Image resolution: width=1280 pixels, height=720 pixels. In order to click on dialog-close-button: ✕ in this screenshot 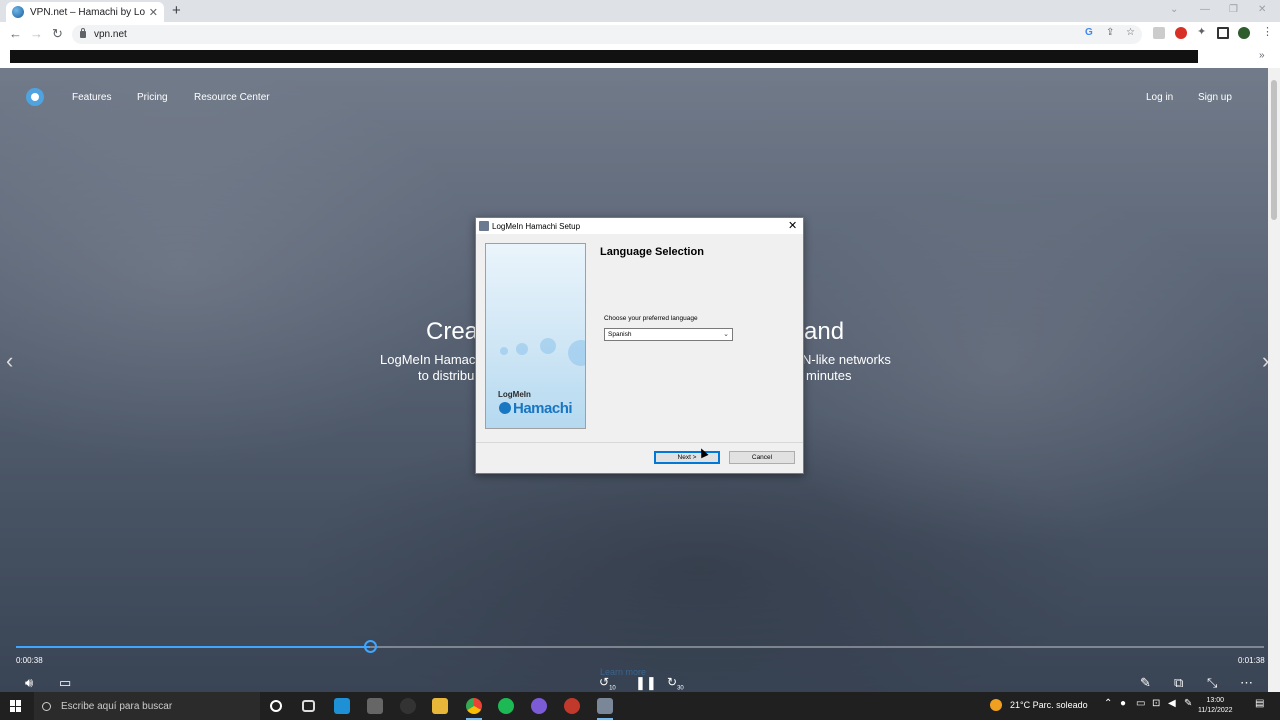, I will do `click(792, 225)`.